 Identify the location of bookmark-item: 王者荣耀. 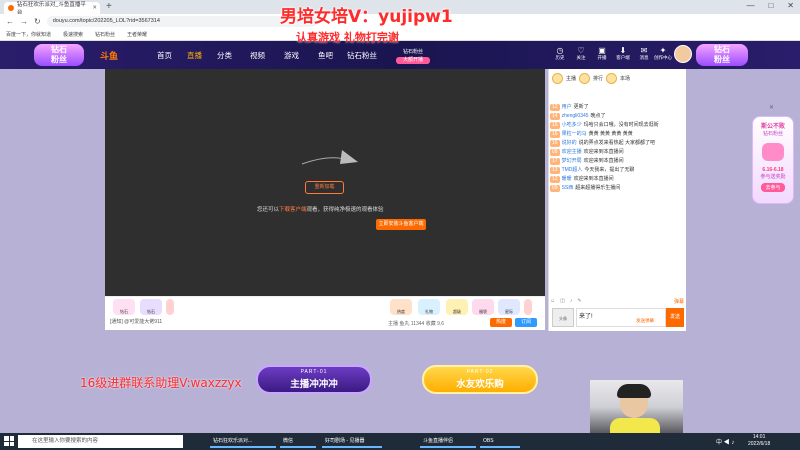
(137, 34).